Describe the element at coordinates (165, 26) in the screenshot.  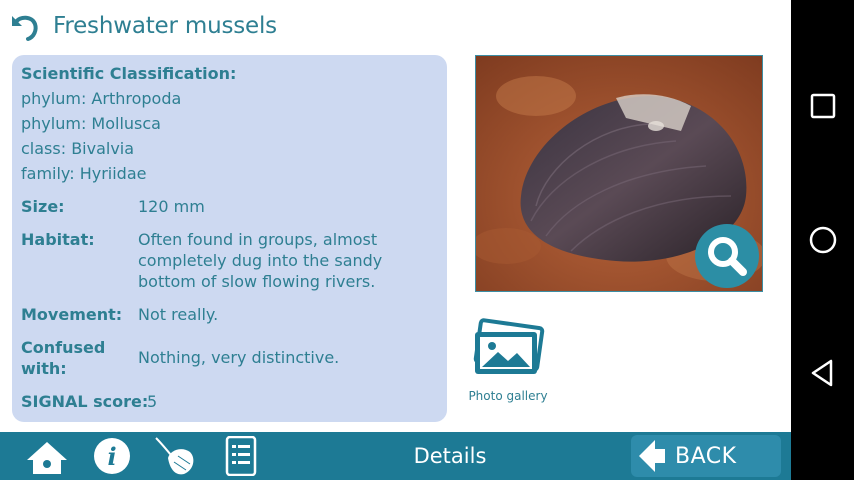
I see `page-title: Freshwater mussels` at that location.